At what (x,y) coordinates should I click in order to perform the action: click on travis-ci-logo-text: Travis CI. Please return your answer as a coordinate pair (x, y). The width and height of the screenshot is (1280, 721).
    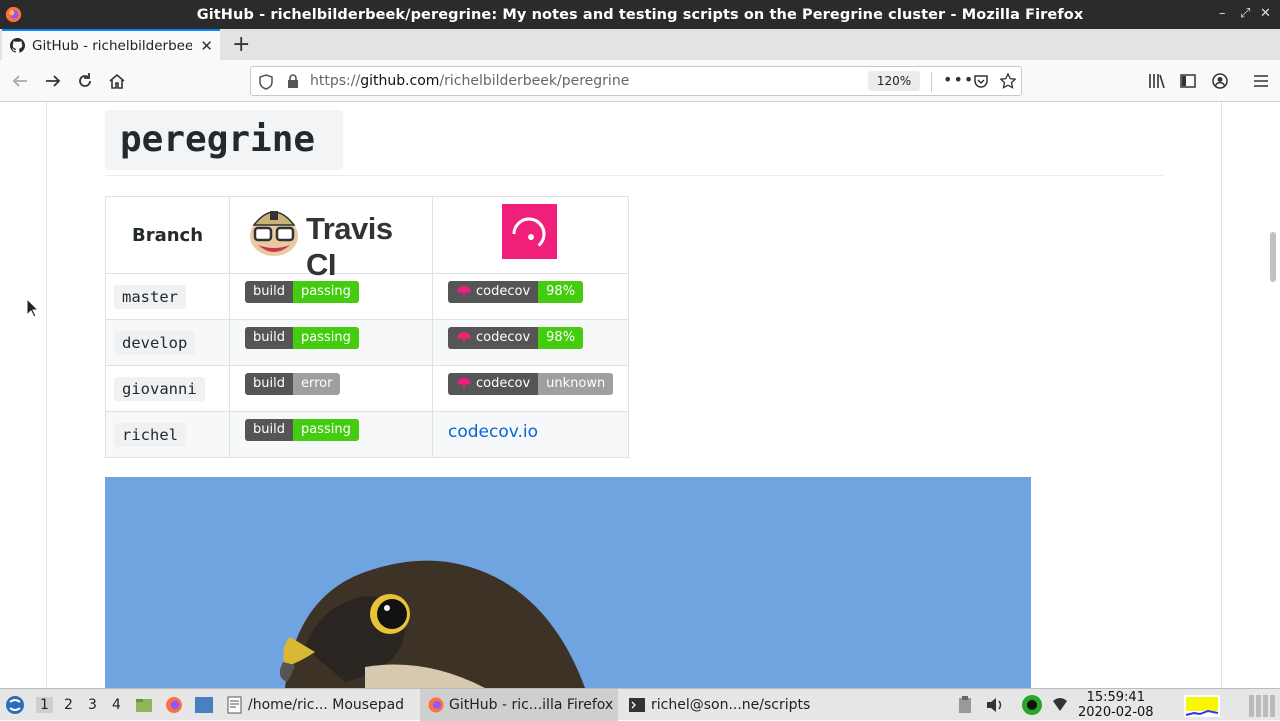
    Looking at the image, I should click on (349, 246).